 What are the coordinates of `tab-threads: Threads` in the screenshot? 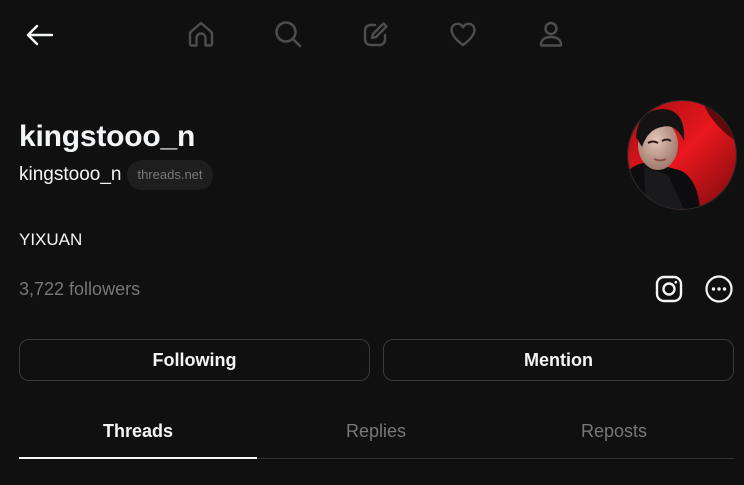 It's located at (138, 431).